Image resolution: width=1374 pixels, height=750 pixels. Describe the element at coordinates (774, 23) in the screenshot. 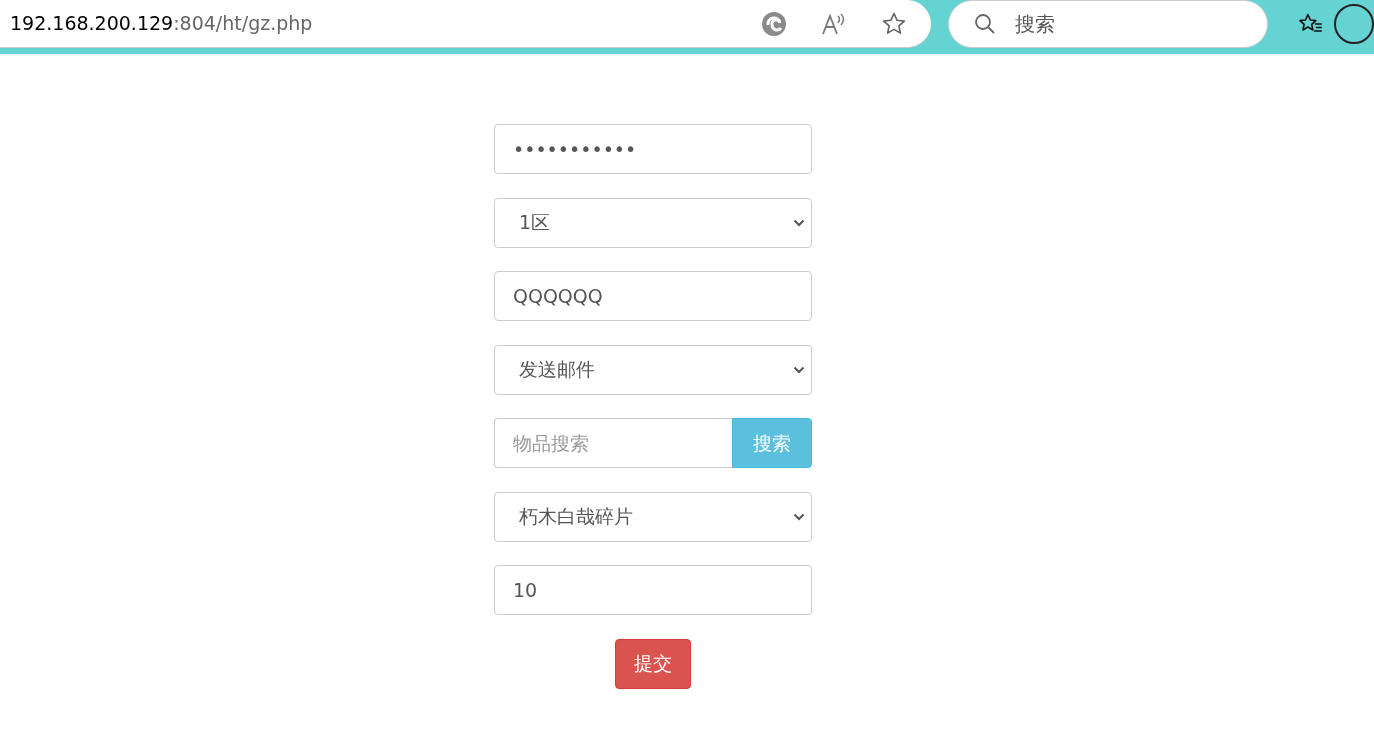

I see `browser-logo-icon` at that location.